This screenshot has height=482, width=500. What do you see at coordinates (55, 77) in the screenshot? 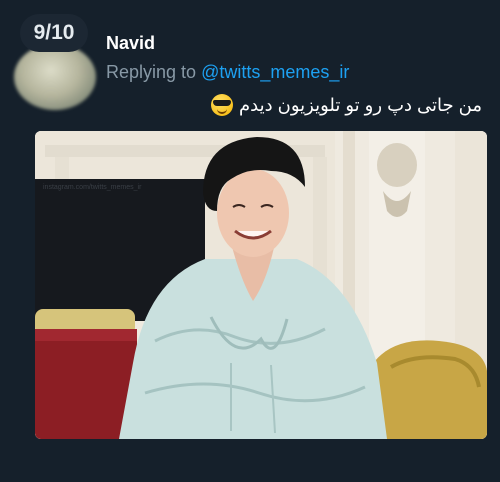
I see `avatar` at bounding box center [55, 77].